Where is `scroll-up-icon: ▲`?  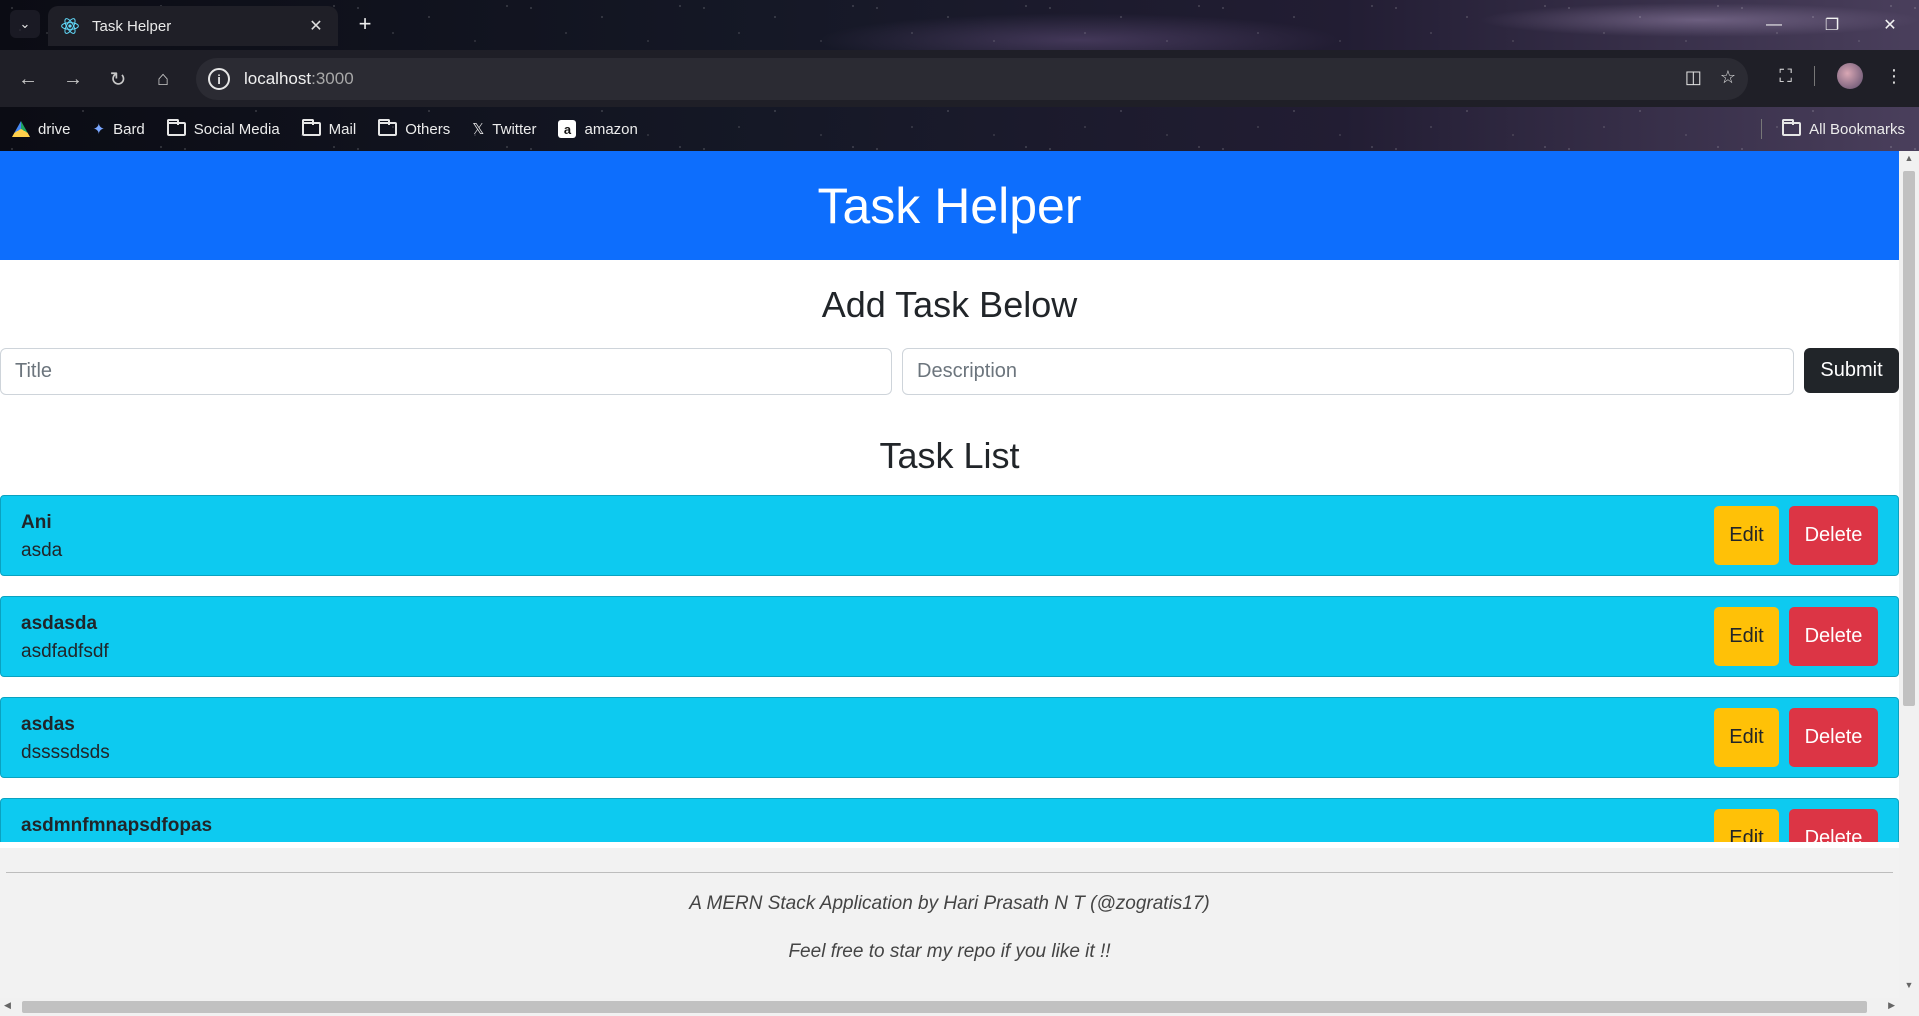
scroll-up-icon: ▲ is located at coordinates (1909, 161).